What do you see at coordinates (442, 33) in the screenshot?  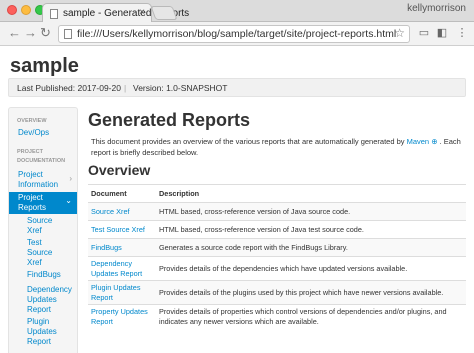 I see `extension-icon: ◧` at bounding box center [442, 33].